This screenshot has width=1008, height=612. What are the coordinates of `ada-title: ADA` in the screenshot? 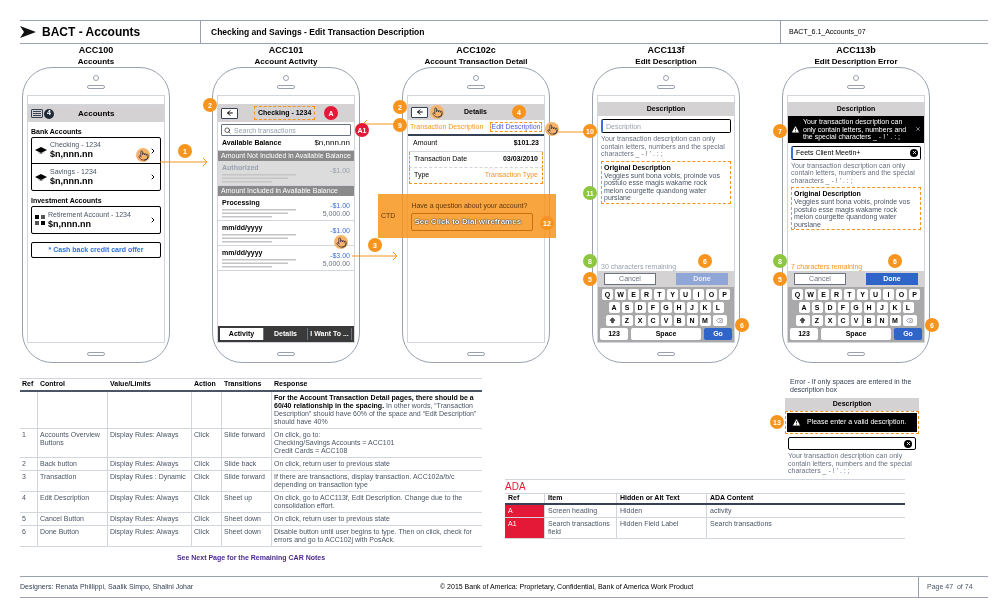 It's located at (705, 485).